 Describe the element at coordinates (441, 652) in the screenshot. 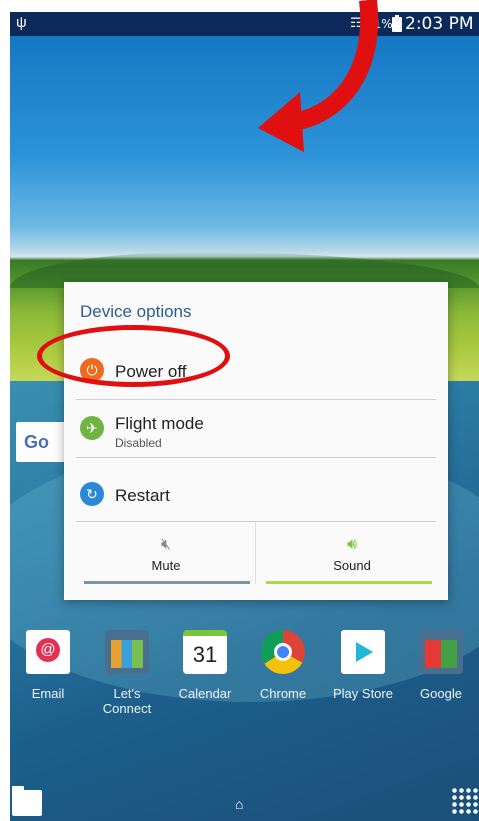

I see `google-folder-icon` at that location.